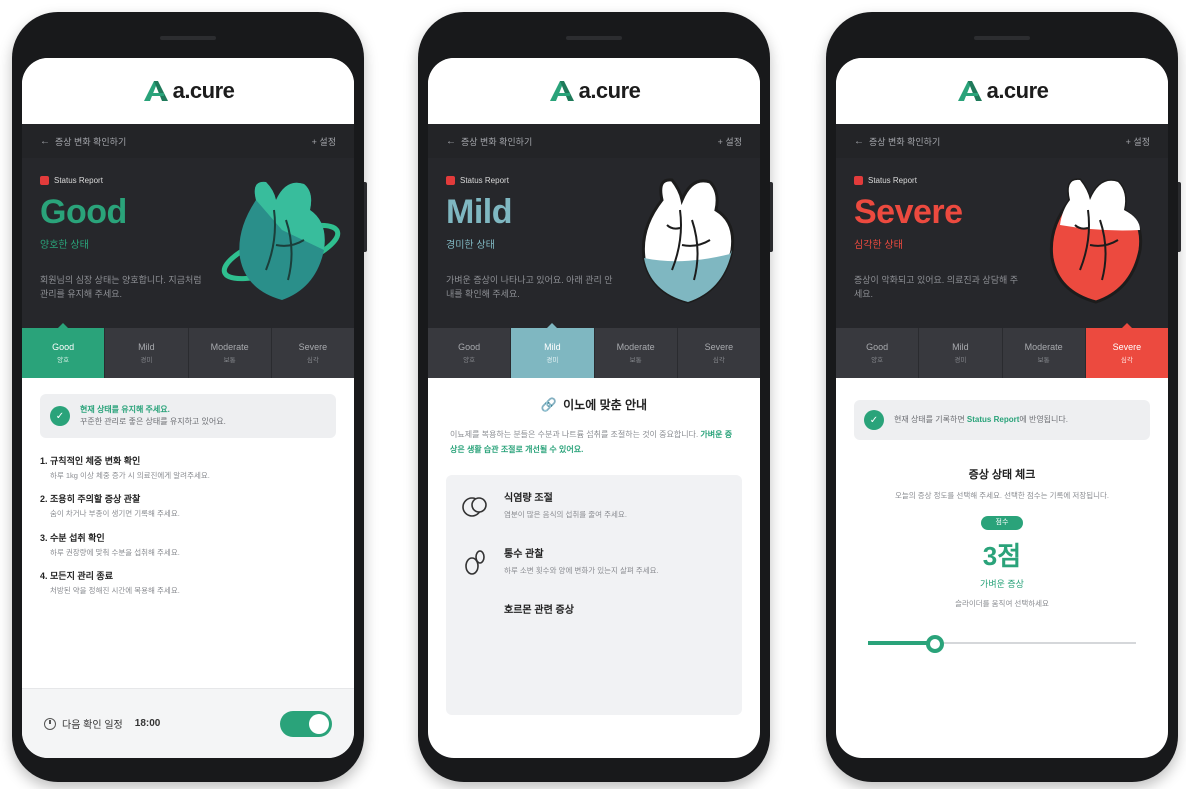 Image resolution: width=1186 pixels, height=789 pixels. Describe the element at coordinates (594, 618) in the screenshot. I see `list-item: 호르몬 관련 증상` at that location.